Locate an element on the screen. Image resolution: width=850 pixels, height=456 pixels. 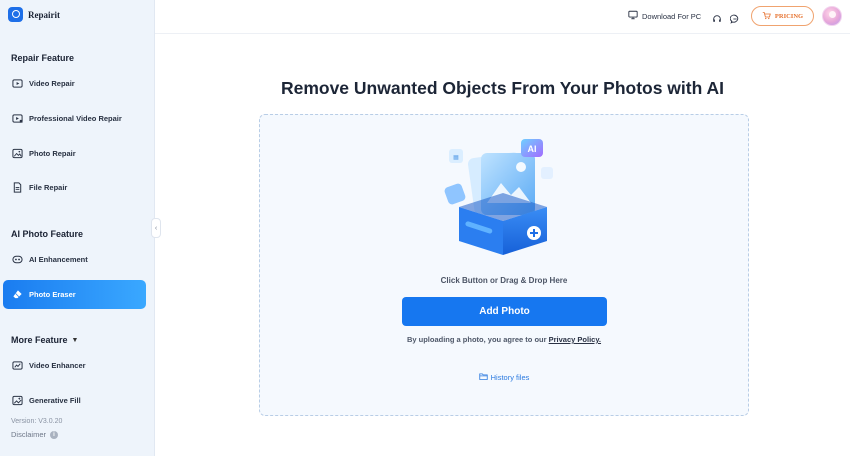
sidebar-item-ai-enhancement: AI Enhancement is located at coordinates (74, 259).